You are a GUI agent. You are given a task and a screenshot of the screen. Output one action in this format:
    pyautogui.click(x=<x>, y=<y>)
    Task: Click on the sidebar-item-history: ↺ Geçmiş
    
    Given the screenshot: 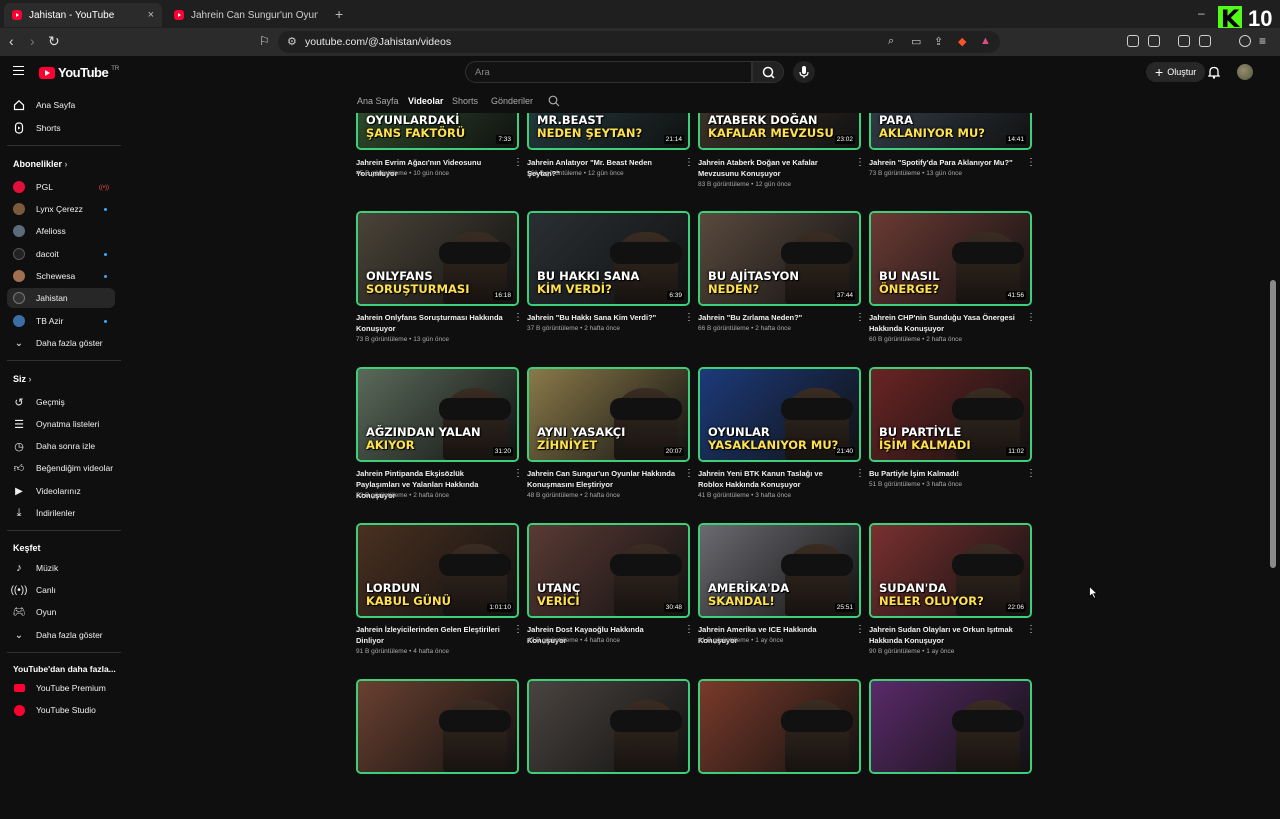 What is the action you would take?
    pyautogui.click(x=61, y=402)
    